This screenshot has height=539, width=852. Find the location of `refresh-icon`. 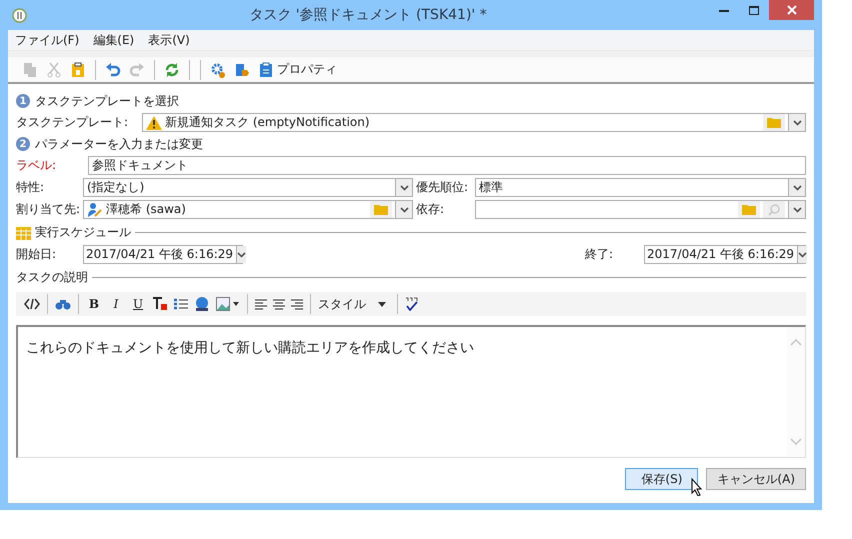

refresh-icon is located at coordinates (172, 70).